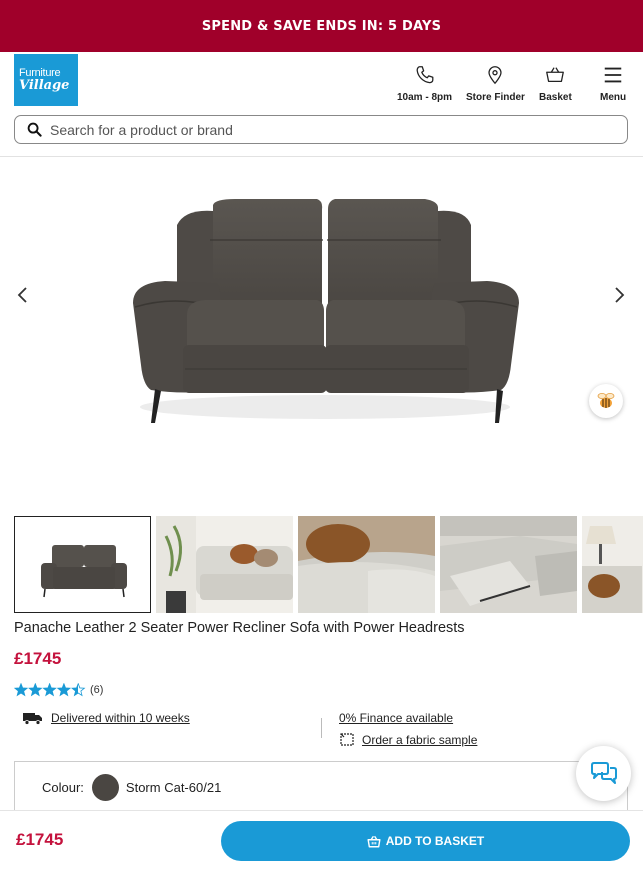 This screenshot has width=643, height=872. I want to click on colour-selector: Colour: Storm Cat-60/21, so click(321, 787).